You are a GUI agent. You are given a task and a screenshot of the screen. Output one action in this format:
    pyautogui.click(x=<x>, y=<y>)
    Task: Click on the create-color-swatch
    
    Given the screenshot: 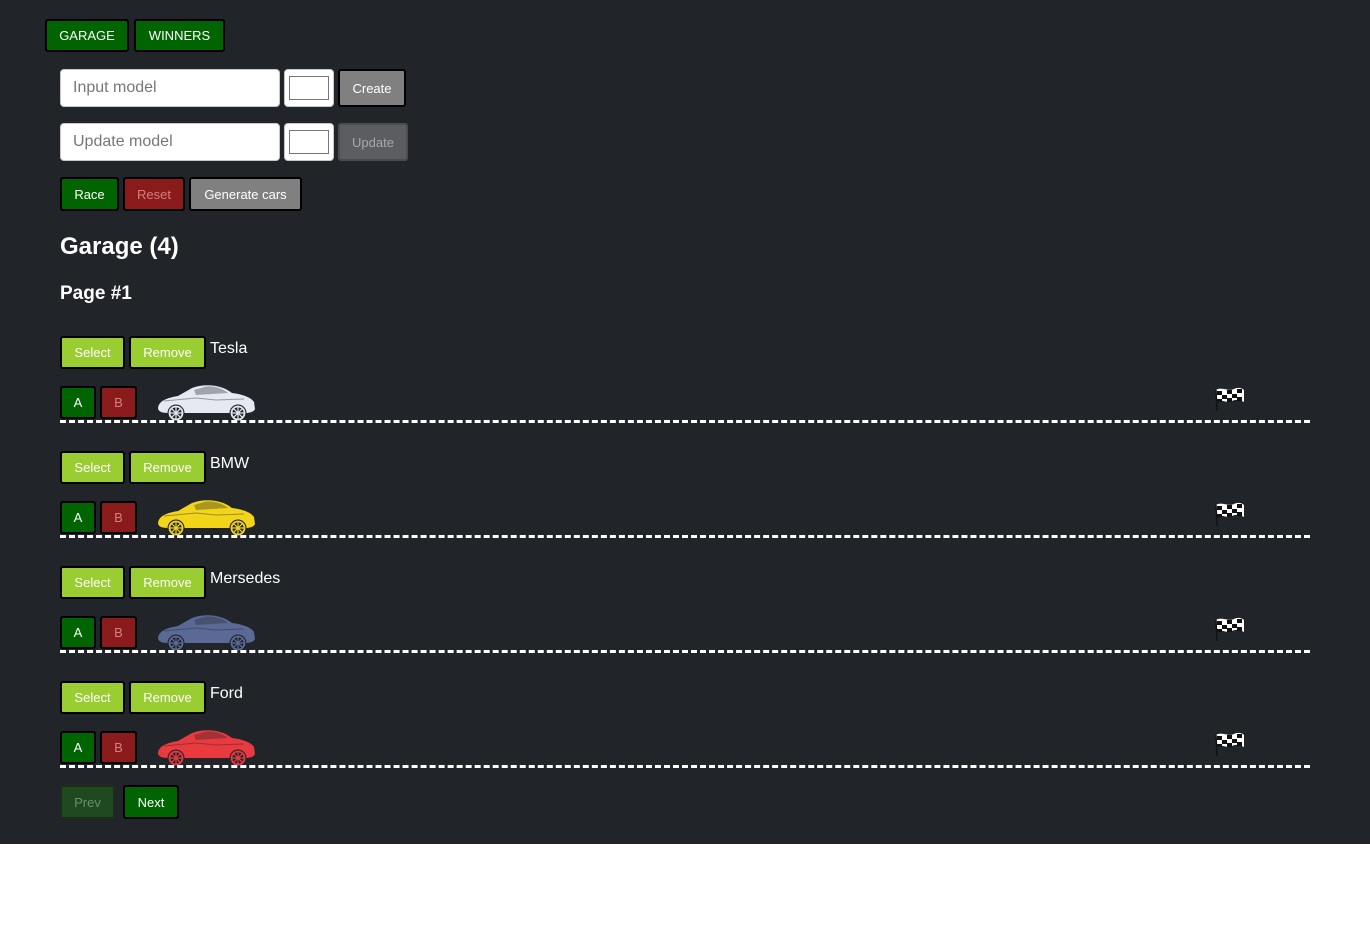 What is the action you would take?
    pyautogui.click(x=309, y=88)
    